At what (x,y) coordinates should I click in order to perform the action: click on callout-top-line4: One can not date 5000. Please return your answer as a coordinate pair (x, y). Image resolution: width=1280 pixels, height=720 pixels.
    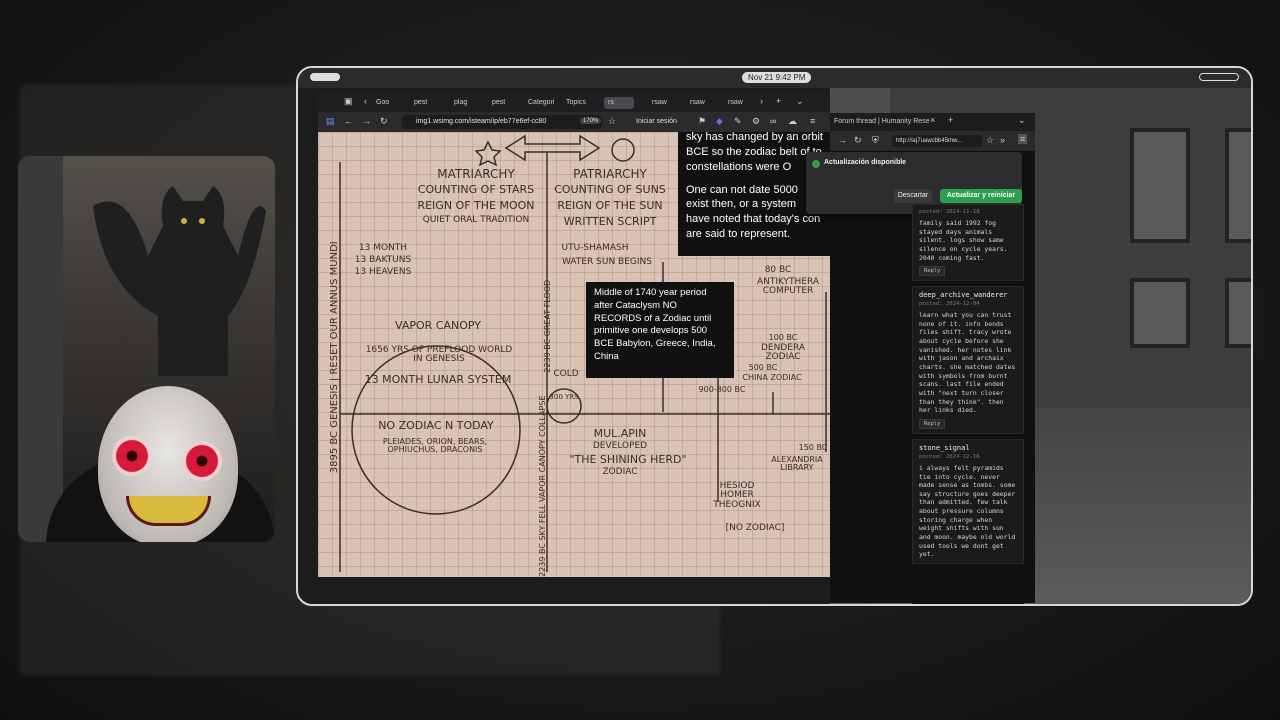
    Looking at the image, I should click on (742, 189).